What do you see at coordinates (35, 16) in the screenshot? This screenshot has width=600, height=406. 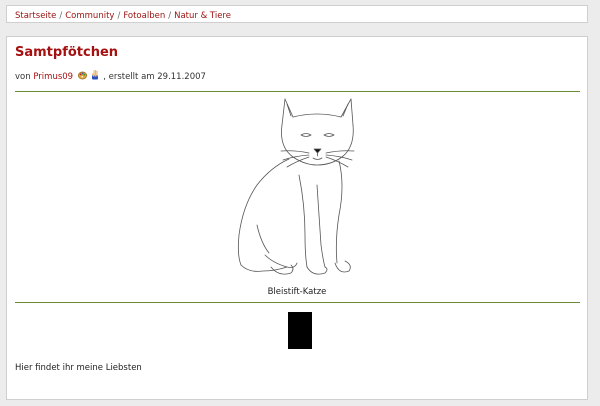 I see `breadcrumb-link-startseite: Startseite` at bounding box center [35, 16].